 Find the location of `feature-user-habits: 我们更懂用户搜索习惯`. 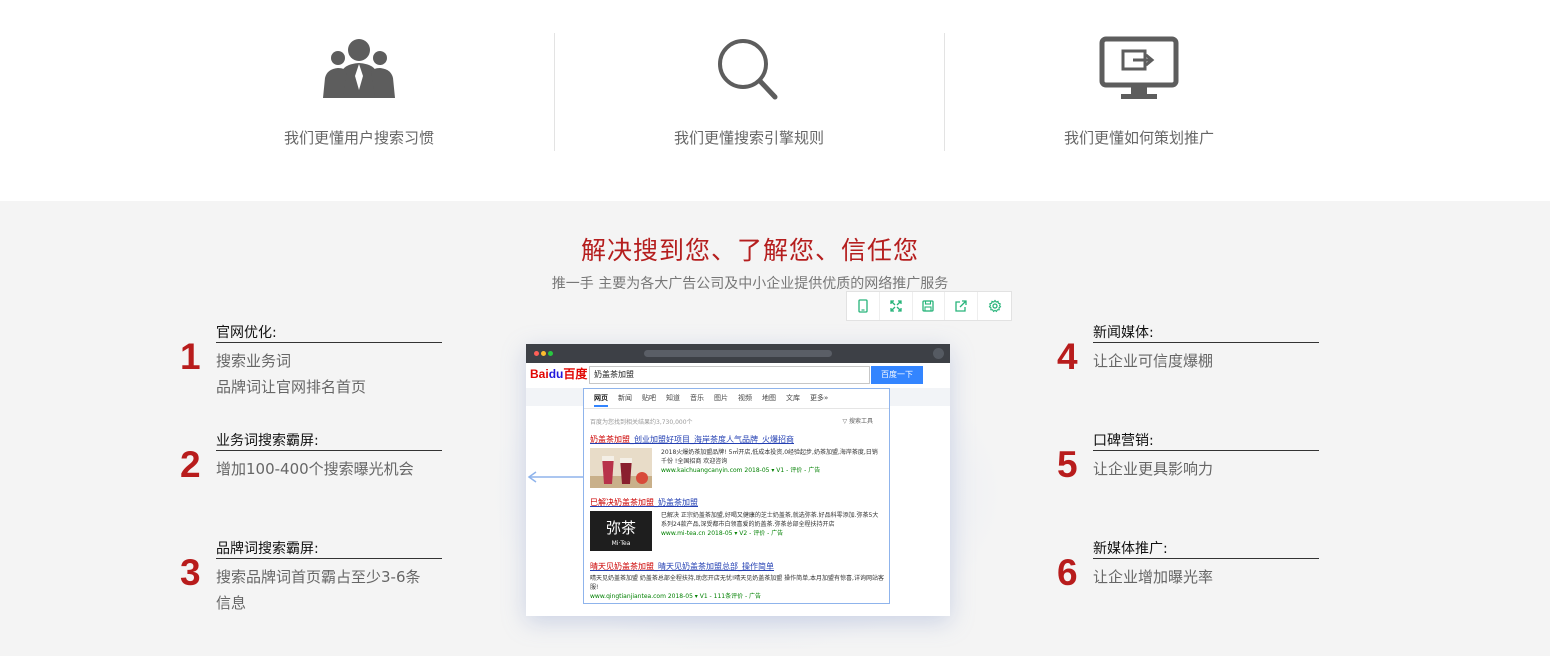

feature-user-habits: 我们更懂用户搜索习惯 is located at coordinates (359, 100).